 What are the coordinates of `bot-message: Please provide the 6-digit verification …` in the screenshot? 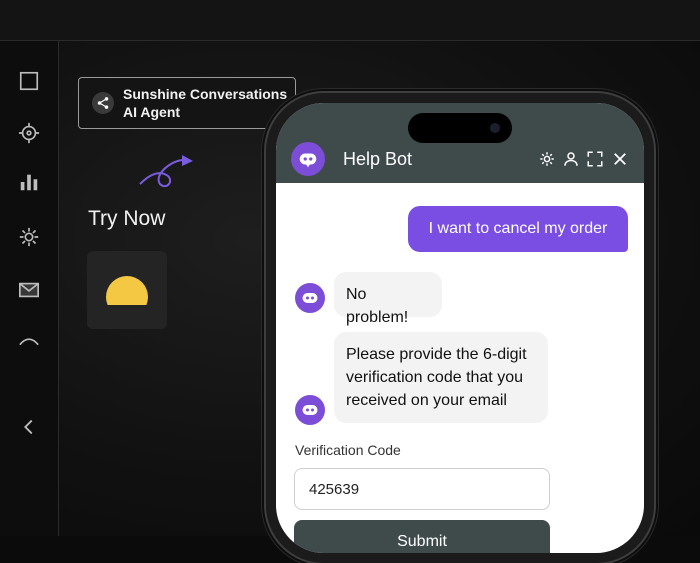 It's located at (441, 377).